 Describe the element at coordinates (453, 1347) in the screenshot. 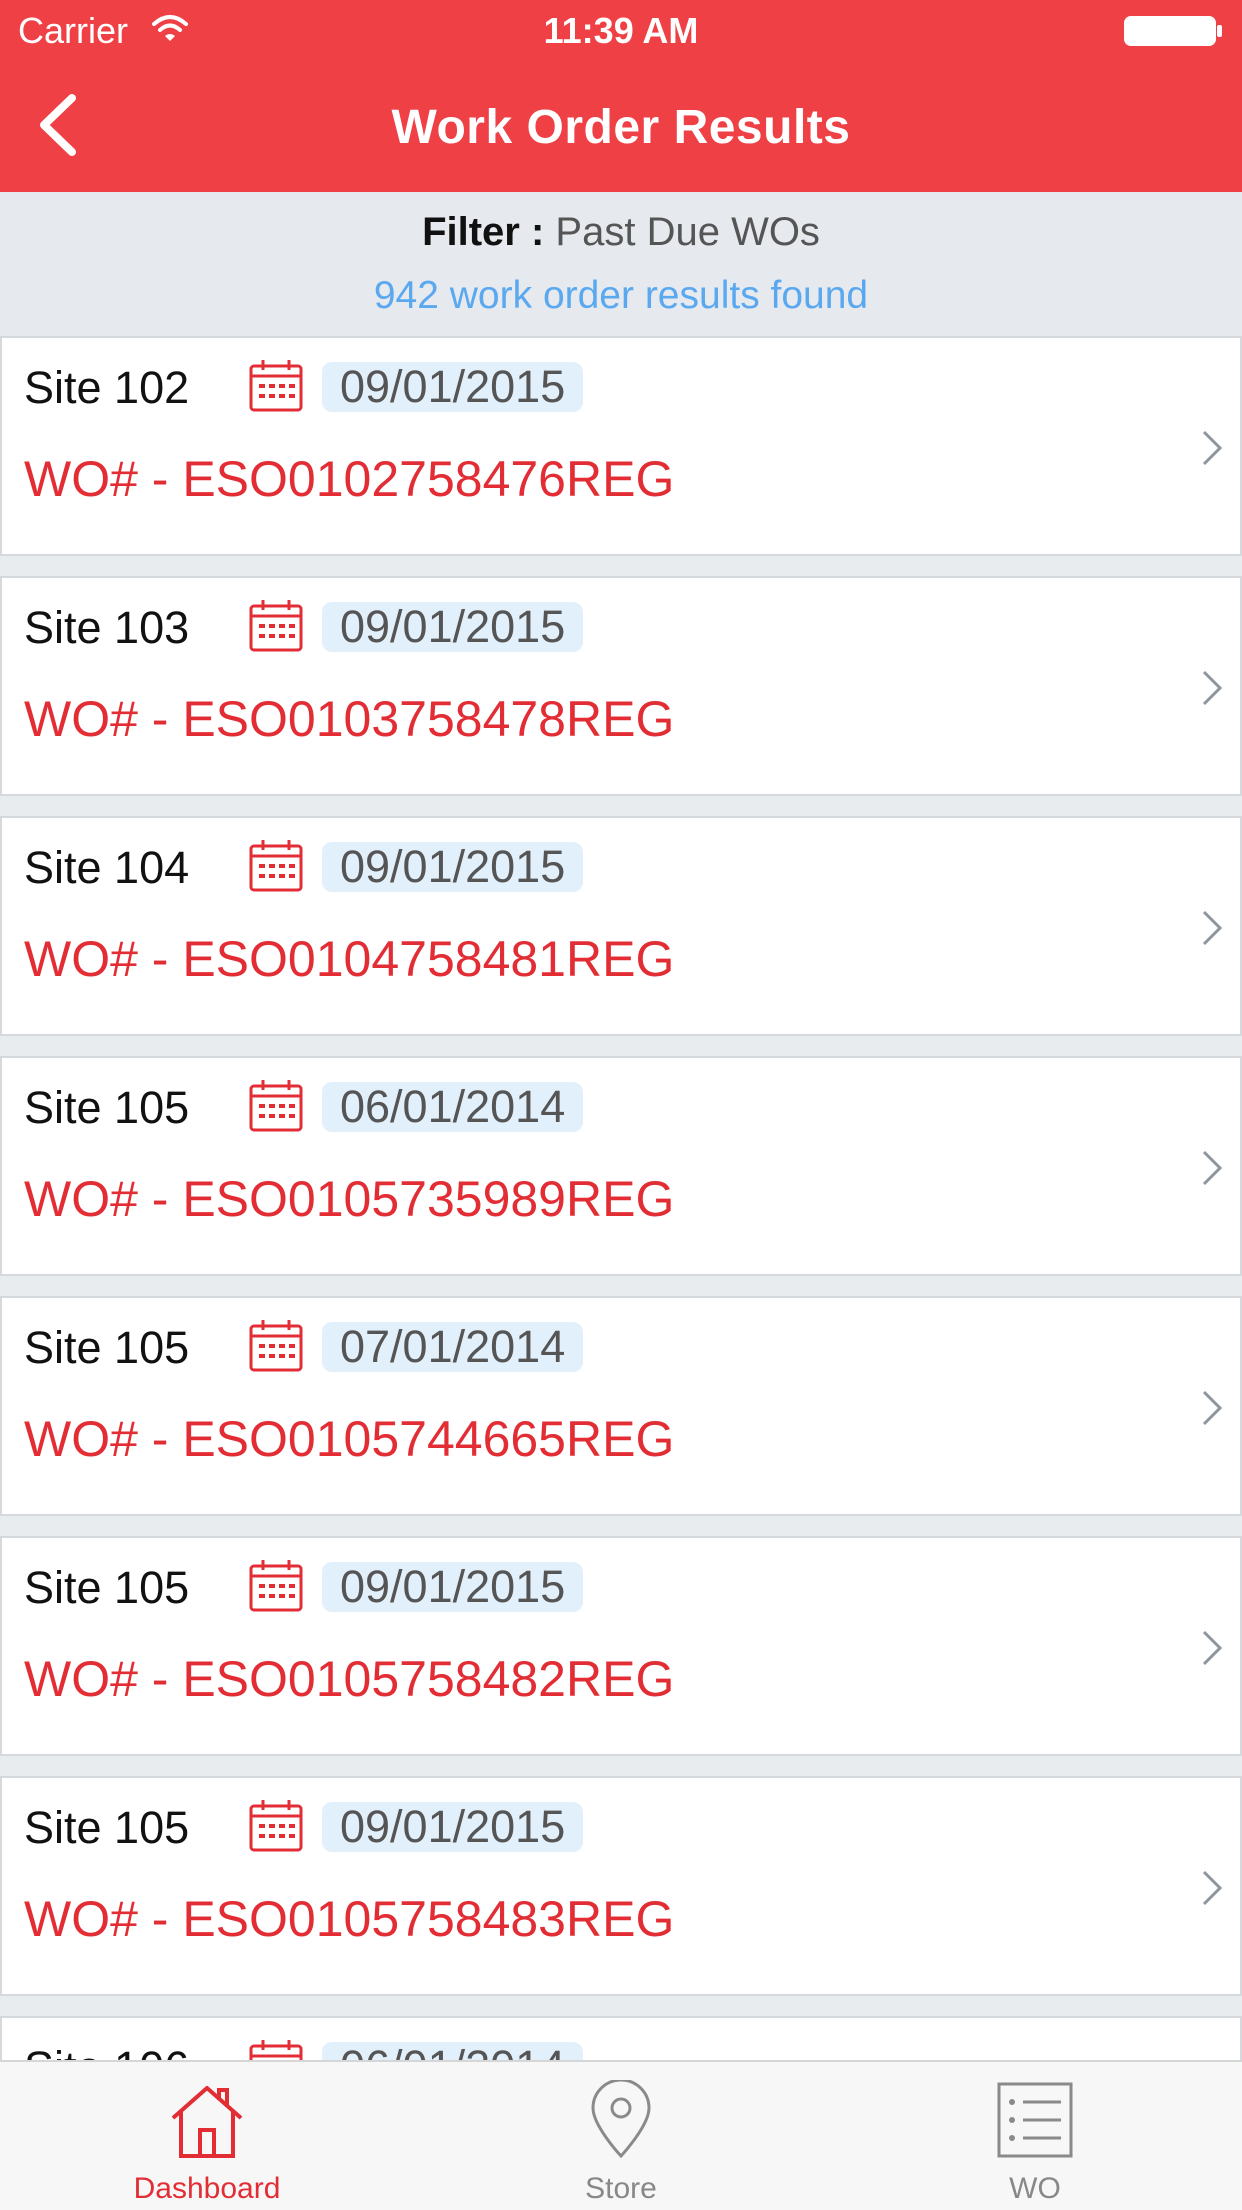

I see `date-badge: 07/01/2014` at that location.